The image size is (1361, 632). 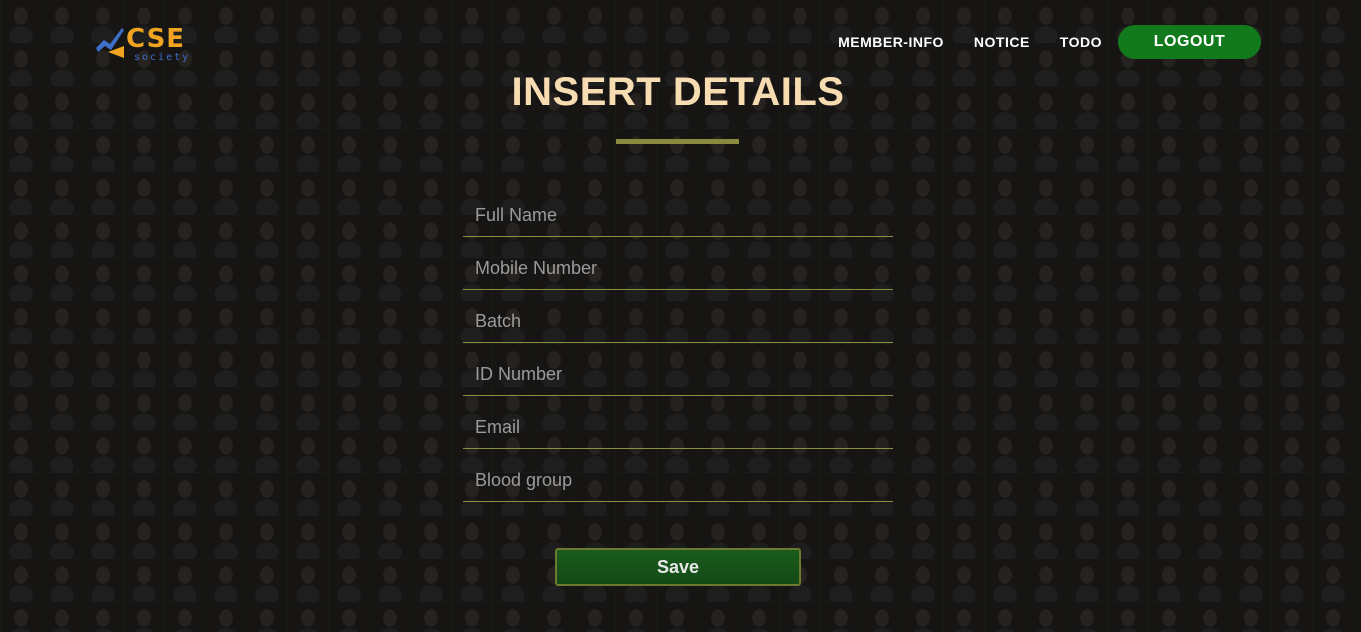 I want to click on top-navigation: MEMBER-INFO NOTICE TODO LOGOUT, so click(x=1049, y=42).